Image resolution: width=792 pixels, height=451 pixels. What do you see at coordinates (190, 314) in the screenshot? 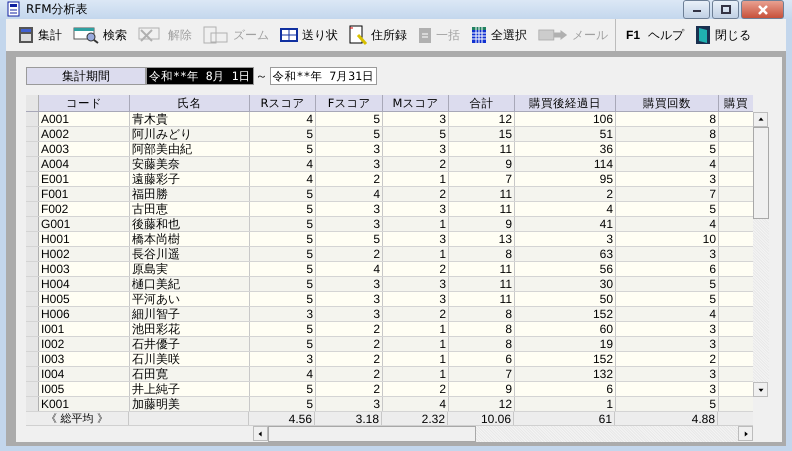
I see `table-cell: 細川智子` at bounding box center [190, 314].